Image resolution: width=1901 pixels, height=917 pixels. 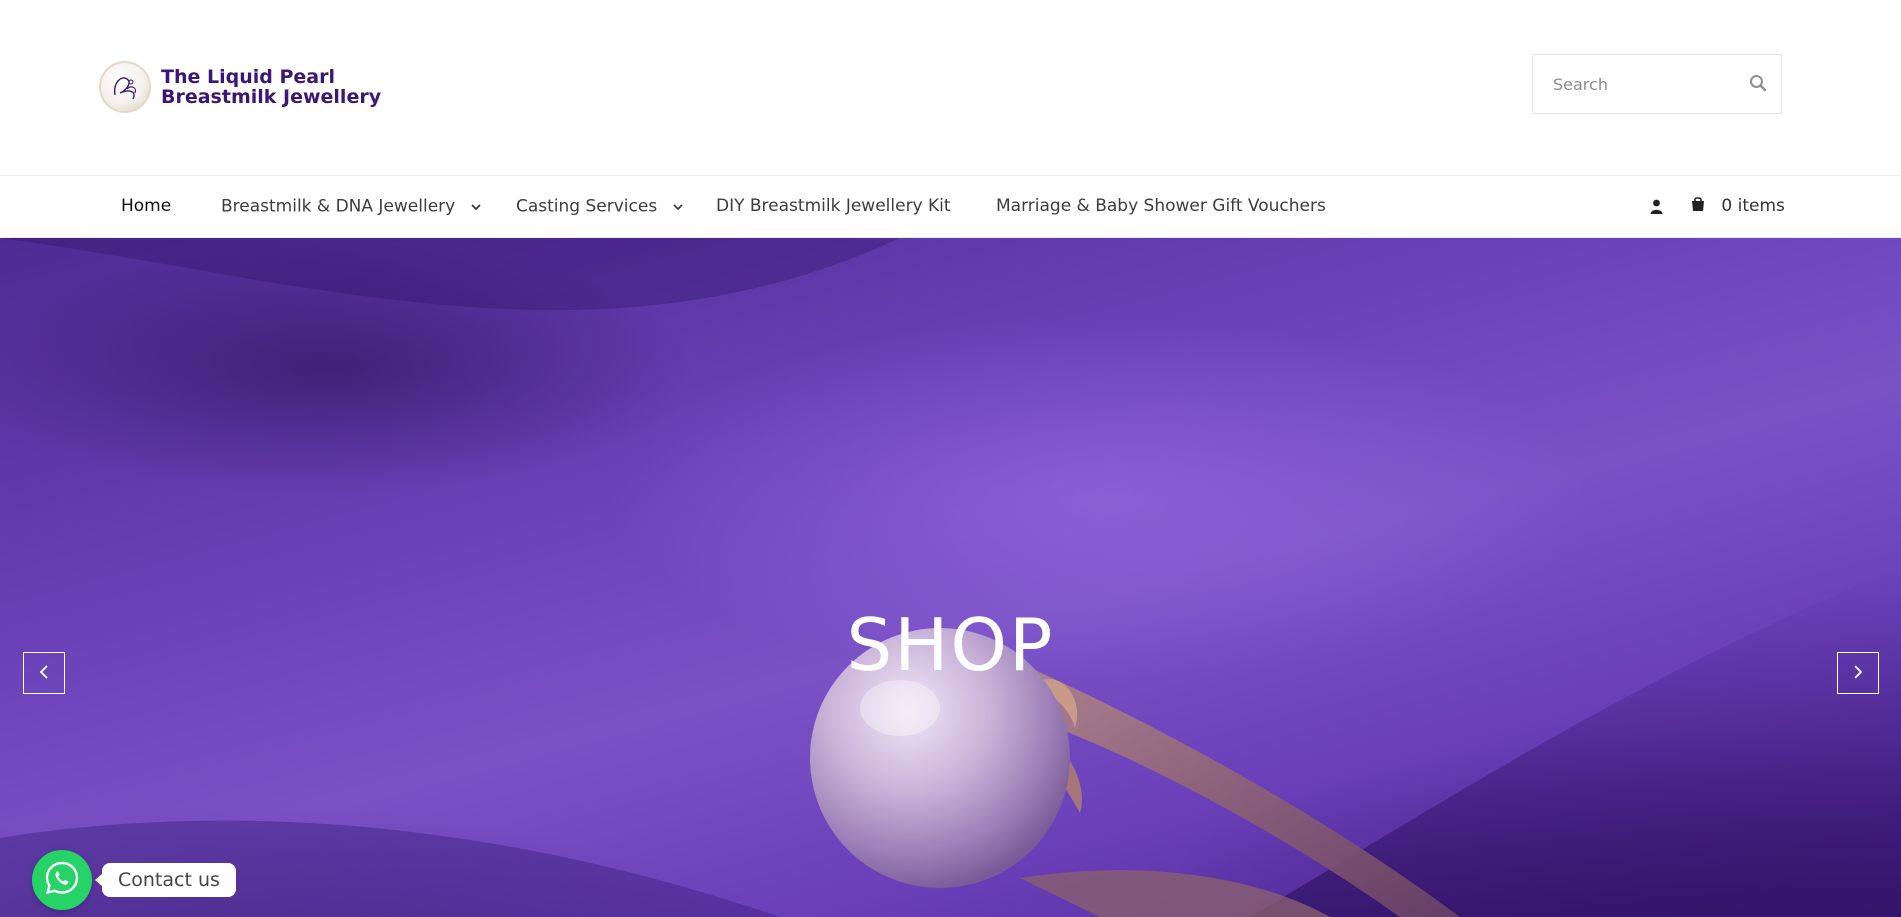 What do you see at coordinates (950, 645) in the screenshot?
I see `hero-title: SHOP` at bounding box center [950, 645].